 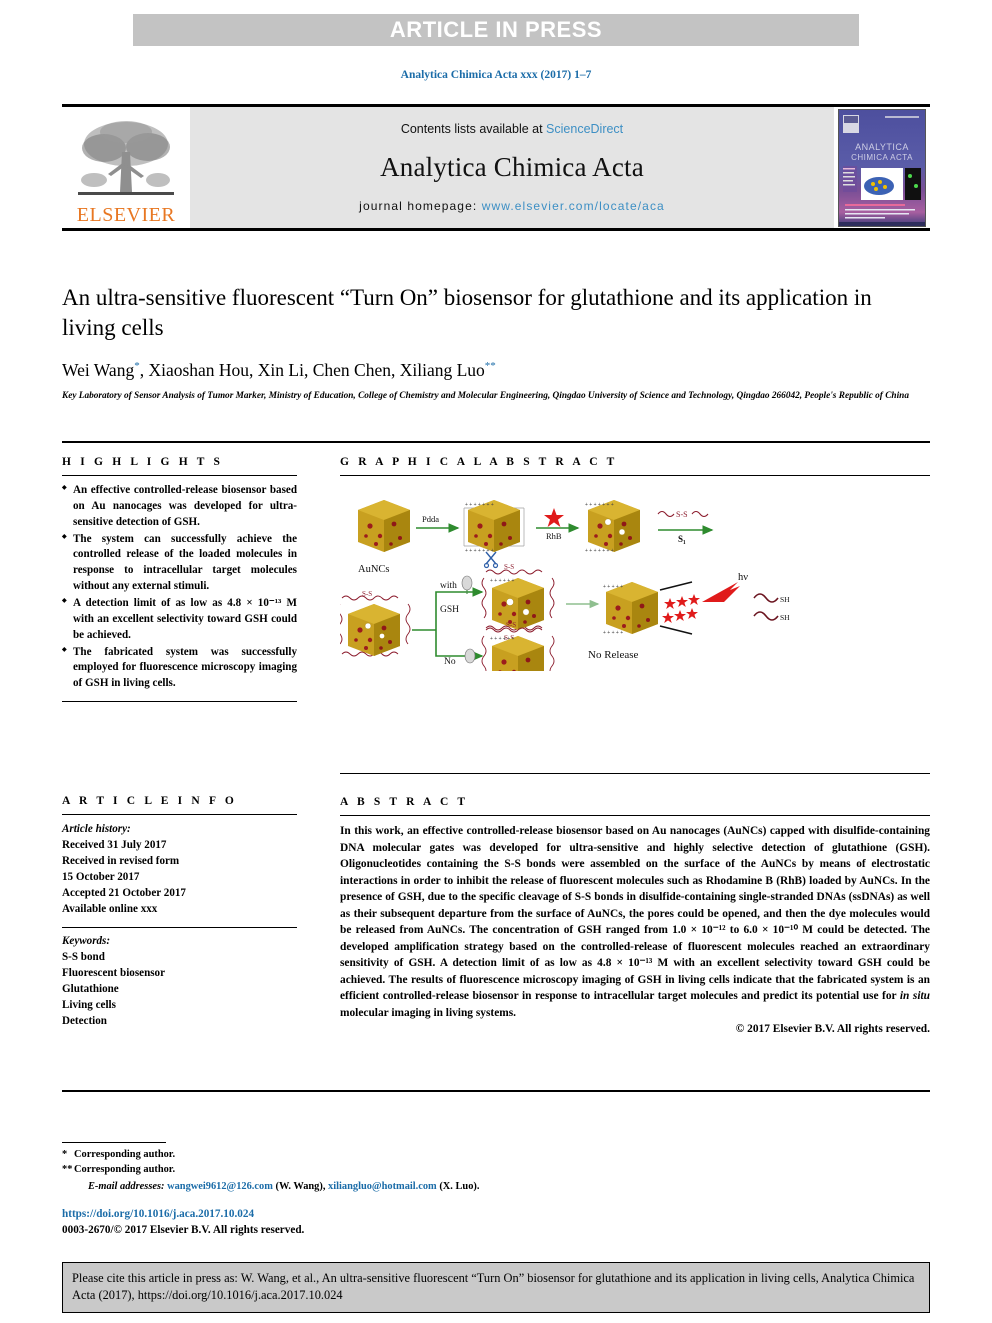 What do you see at coordinates (573, 206) in the screenshot?
I see `journal-homepage-link: www.elsevier.com/locate/aca` at bounding box center [573, 206].